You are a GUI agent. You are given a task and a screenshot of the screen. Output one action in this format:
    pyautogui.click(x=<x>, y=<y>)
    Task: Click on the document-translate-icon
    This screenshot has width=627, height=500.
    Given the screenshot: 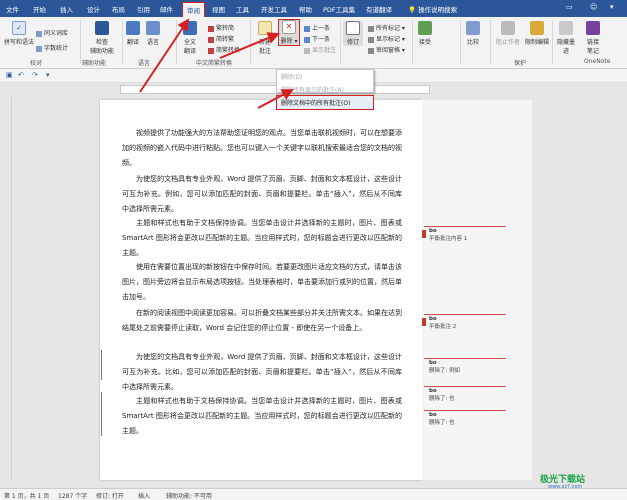 What is the action you would take?
    pyautogui.click(x=190, y=28)
    